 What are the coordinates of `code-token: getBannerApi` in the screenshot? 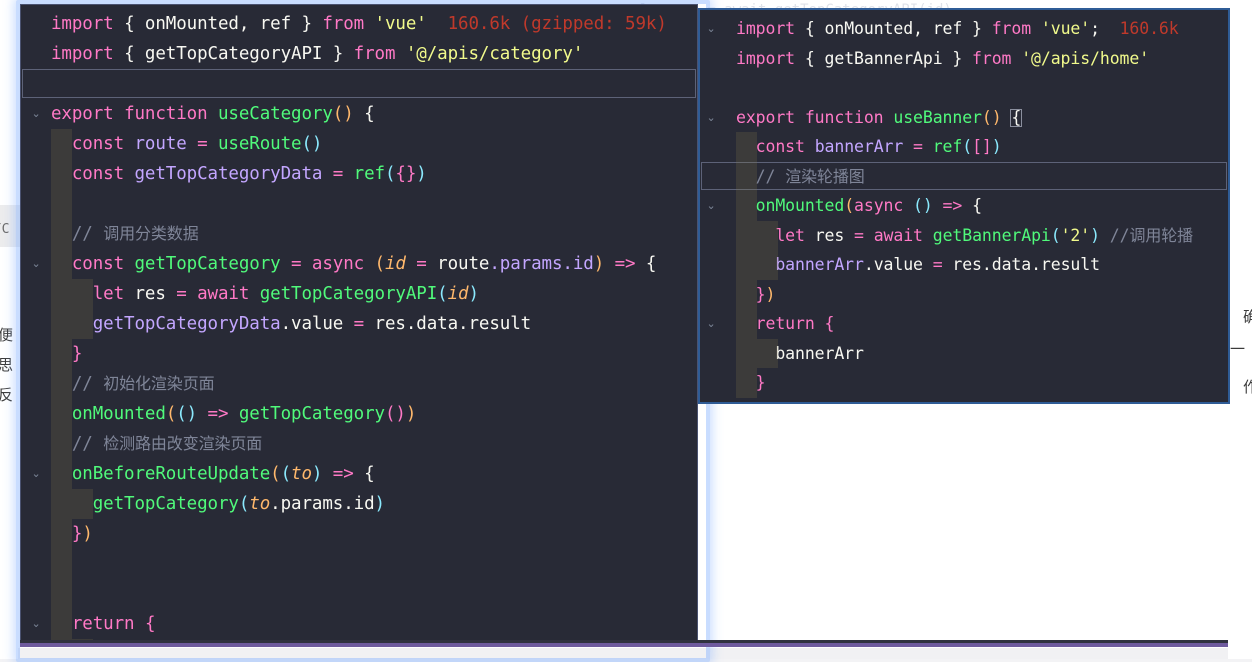 It's located at (991, 235).